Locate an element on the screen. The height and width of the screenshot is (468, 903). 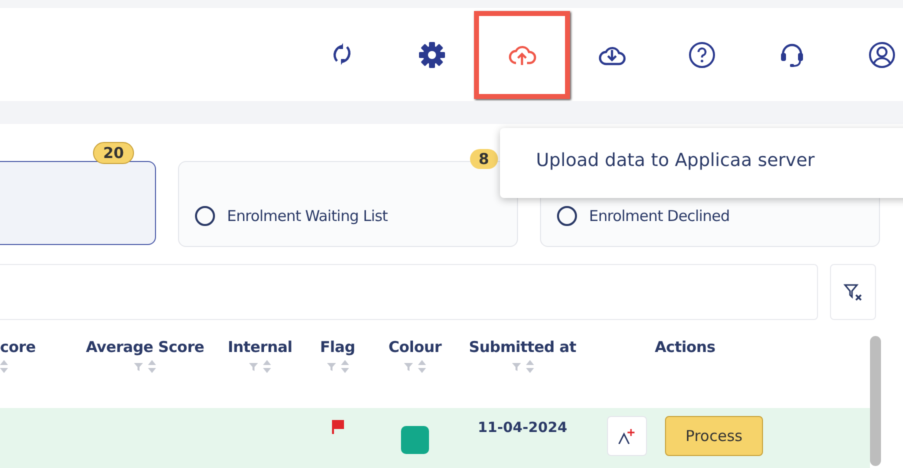
count-badge: 20 is located at coordinates (113, 153).